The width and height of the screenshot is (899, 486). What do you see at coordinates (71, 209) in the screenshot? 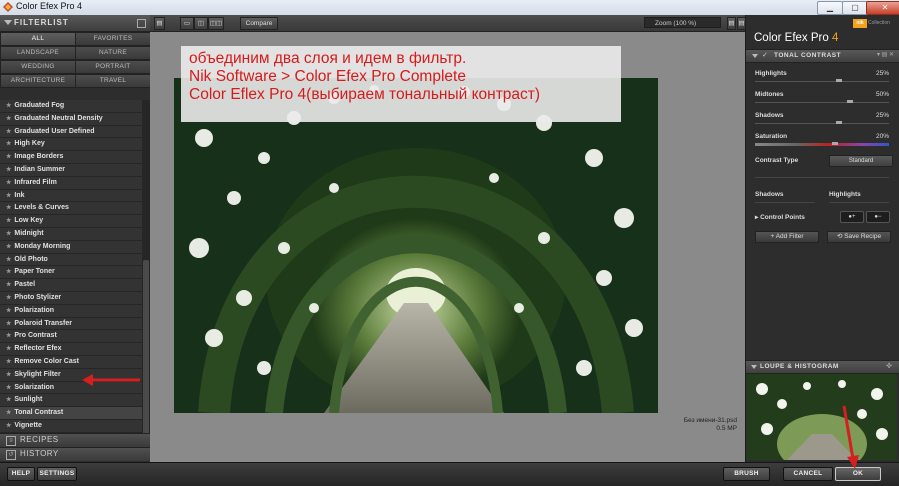
I see `filter-item: ★ Levels & Curves` at bounding box center [71, 209].